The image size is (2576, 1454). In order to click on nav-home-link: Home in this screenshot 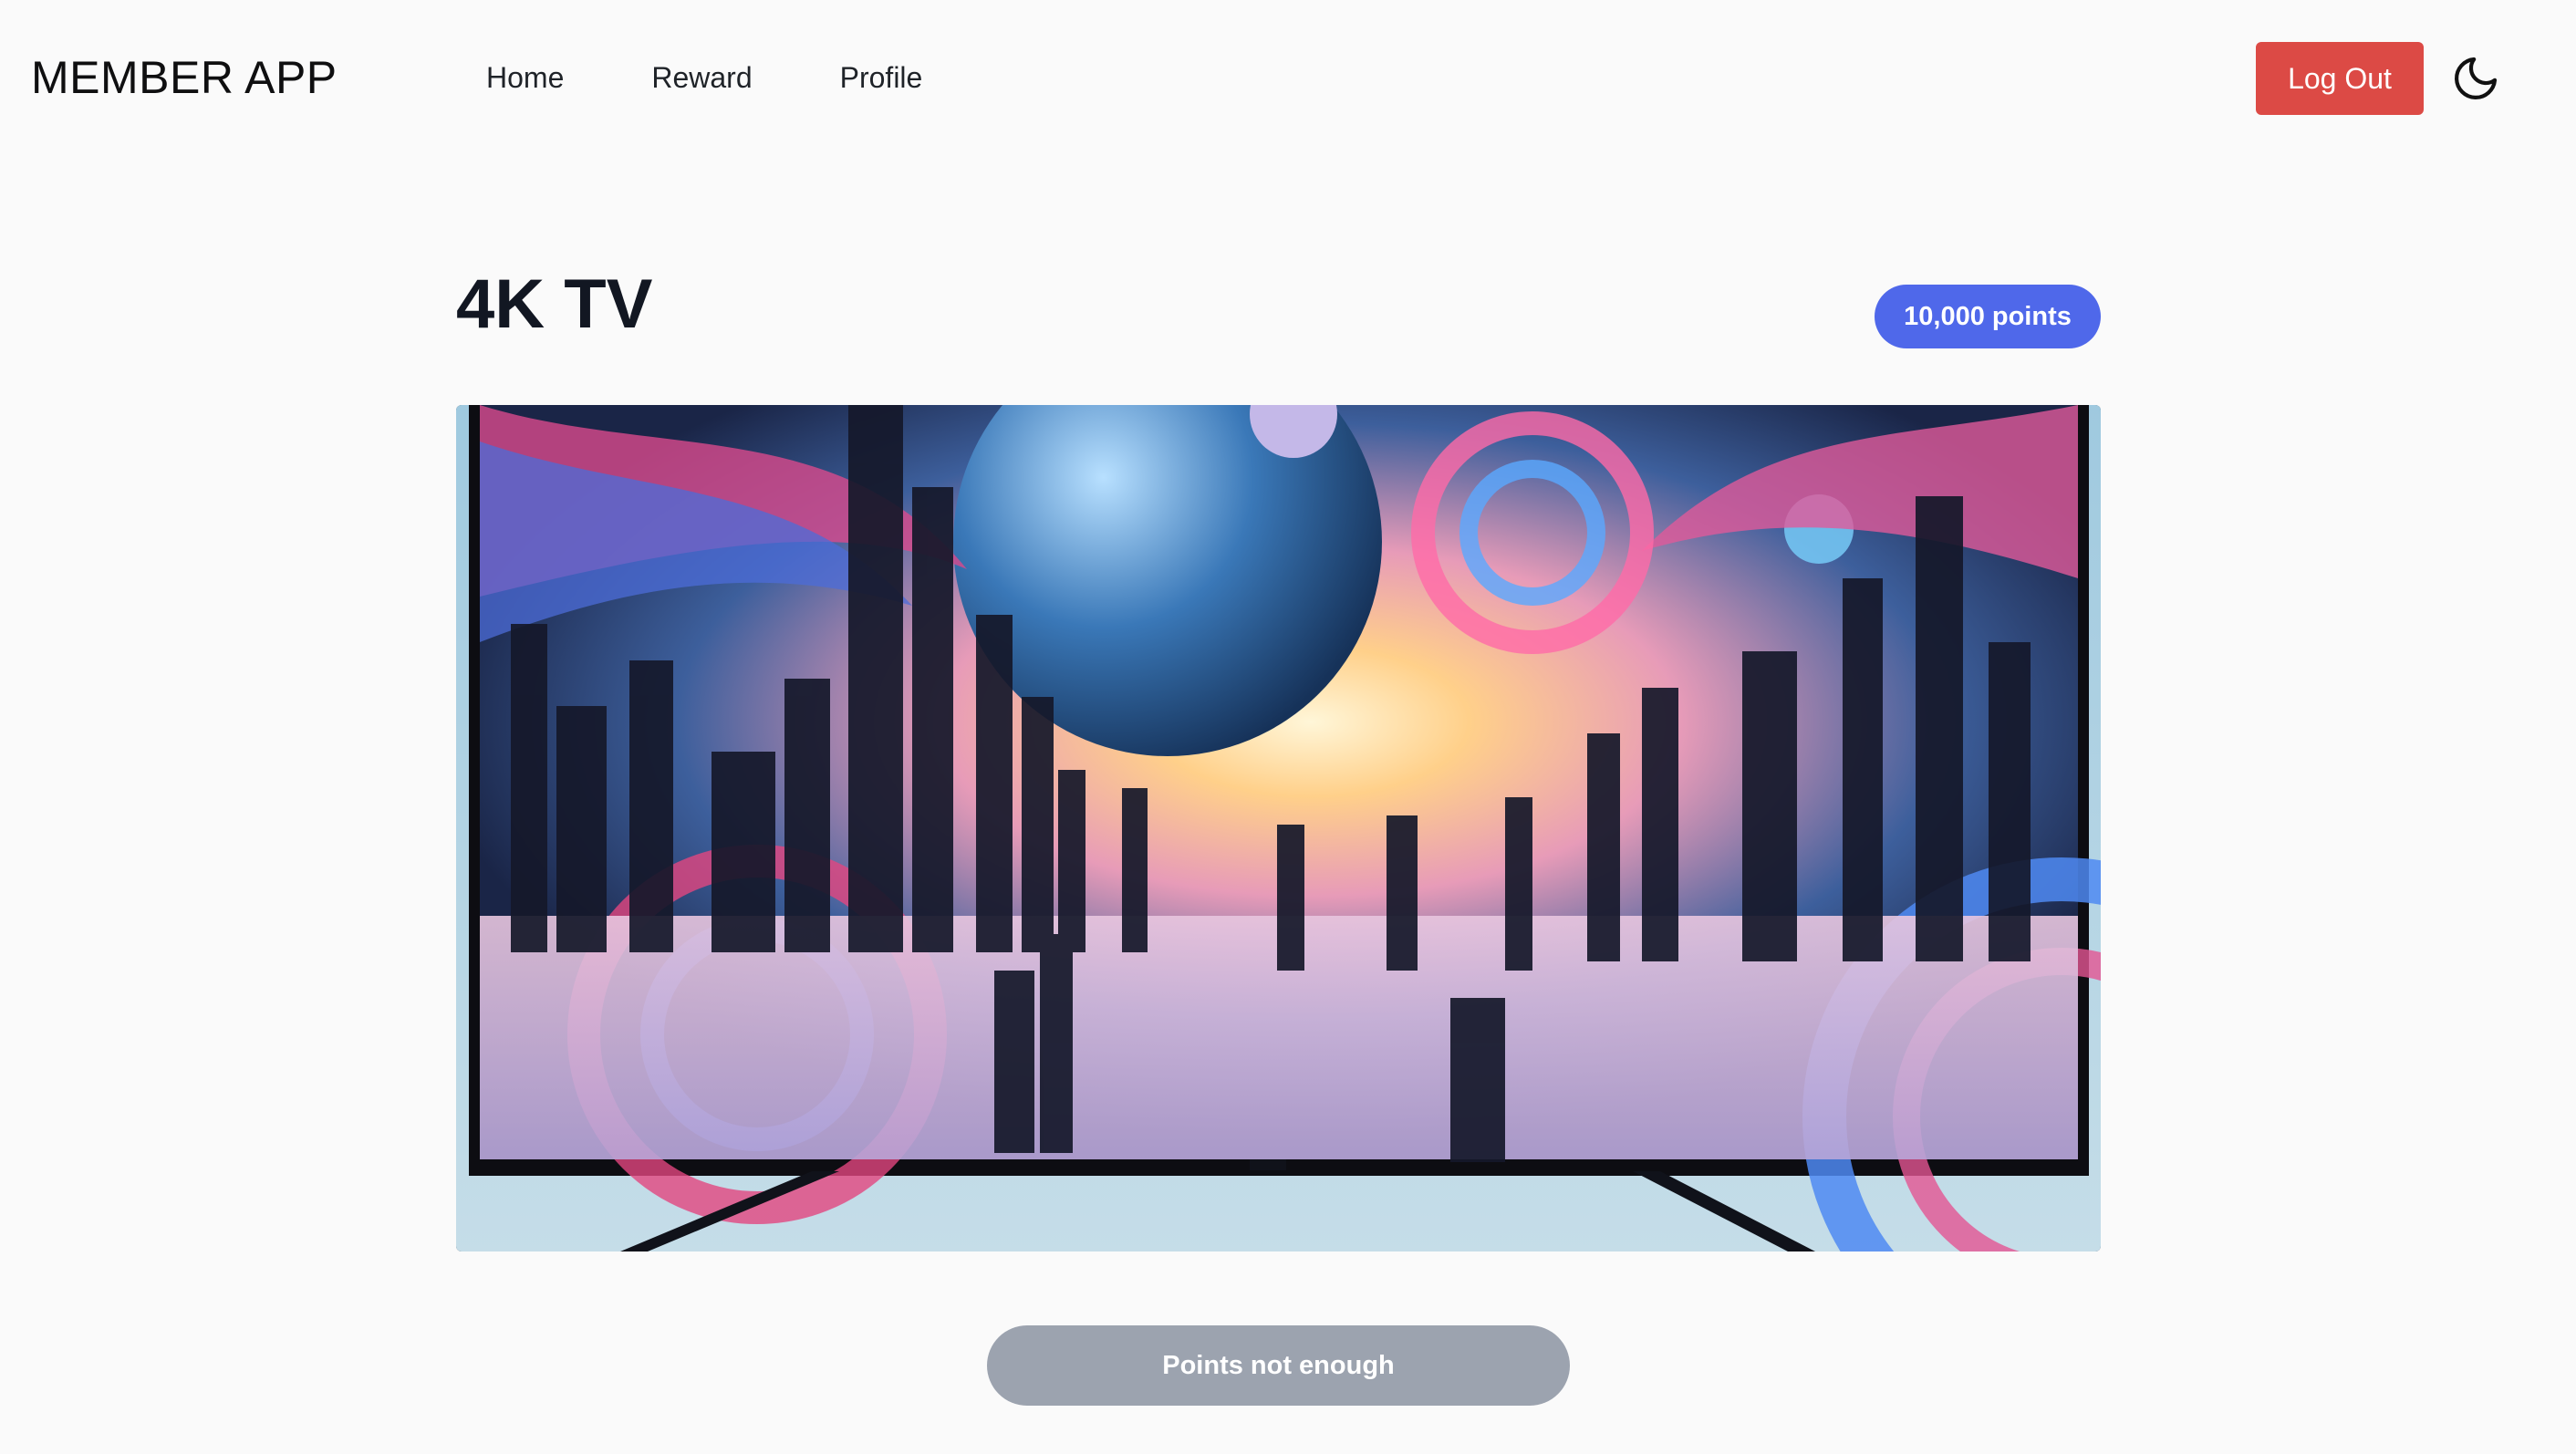, I will do `click(525, 78)`.